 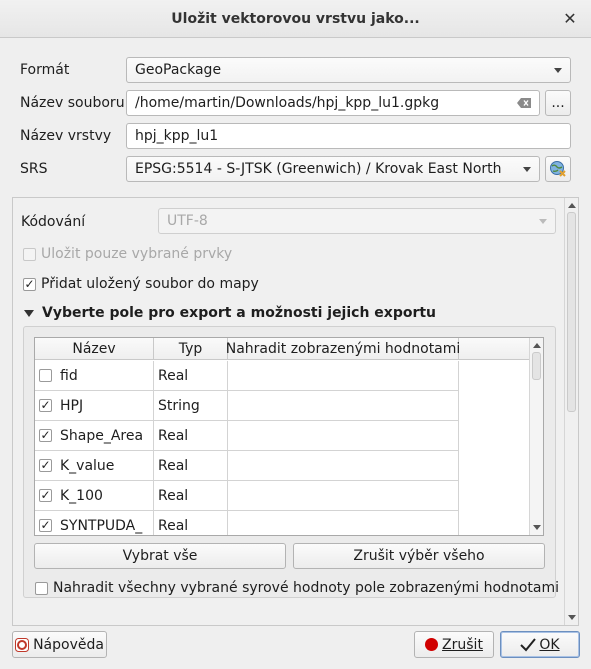 I want to click on format-label: Formát, so click(x=45, y=70).